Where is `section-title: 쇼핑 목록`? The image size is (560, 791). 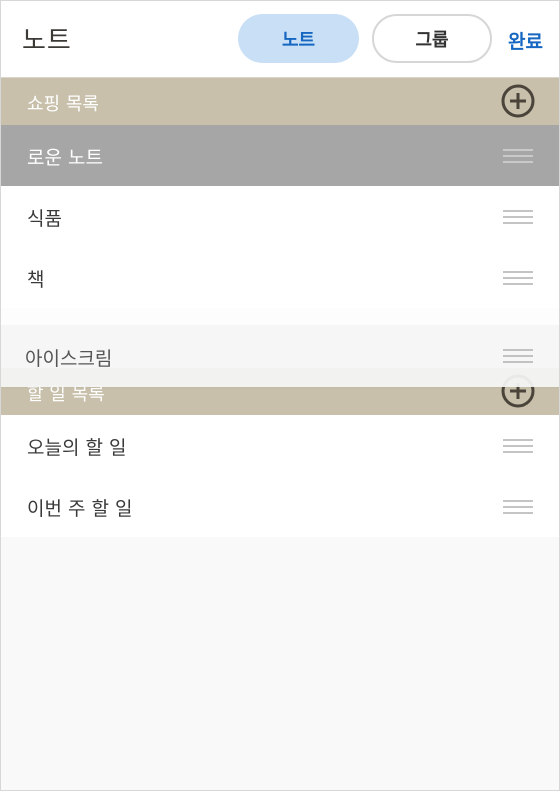
section-title: 쇼핑 목록 is located at coordinates (63, 104).